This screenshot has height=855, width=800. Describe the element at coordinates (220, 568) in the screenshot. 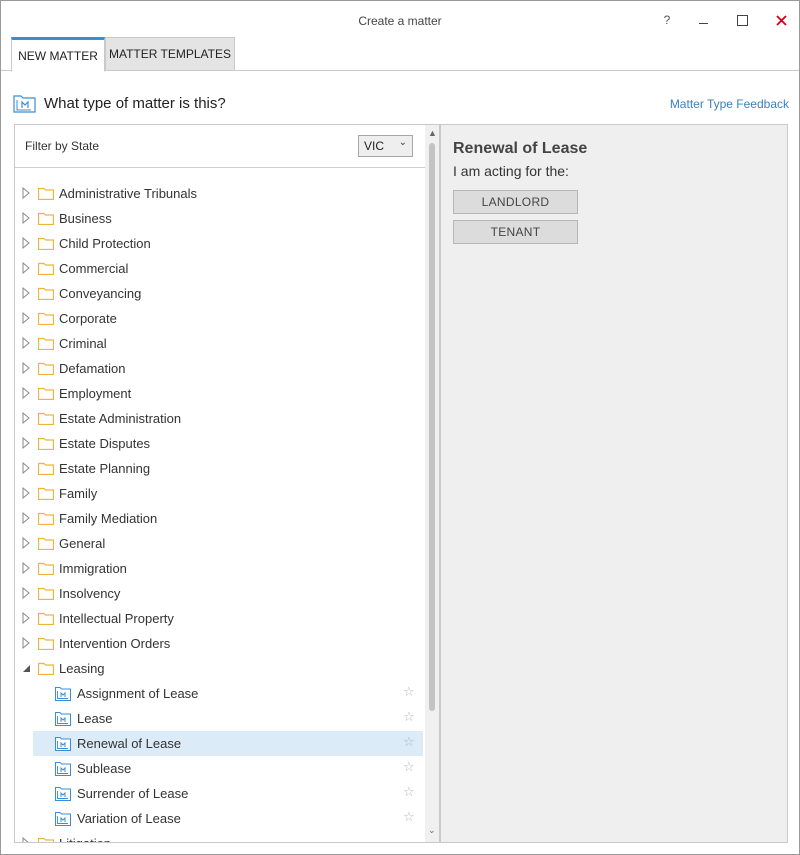

I see `tree-category: Immigration` at that location.